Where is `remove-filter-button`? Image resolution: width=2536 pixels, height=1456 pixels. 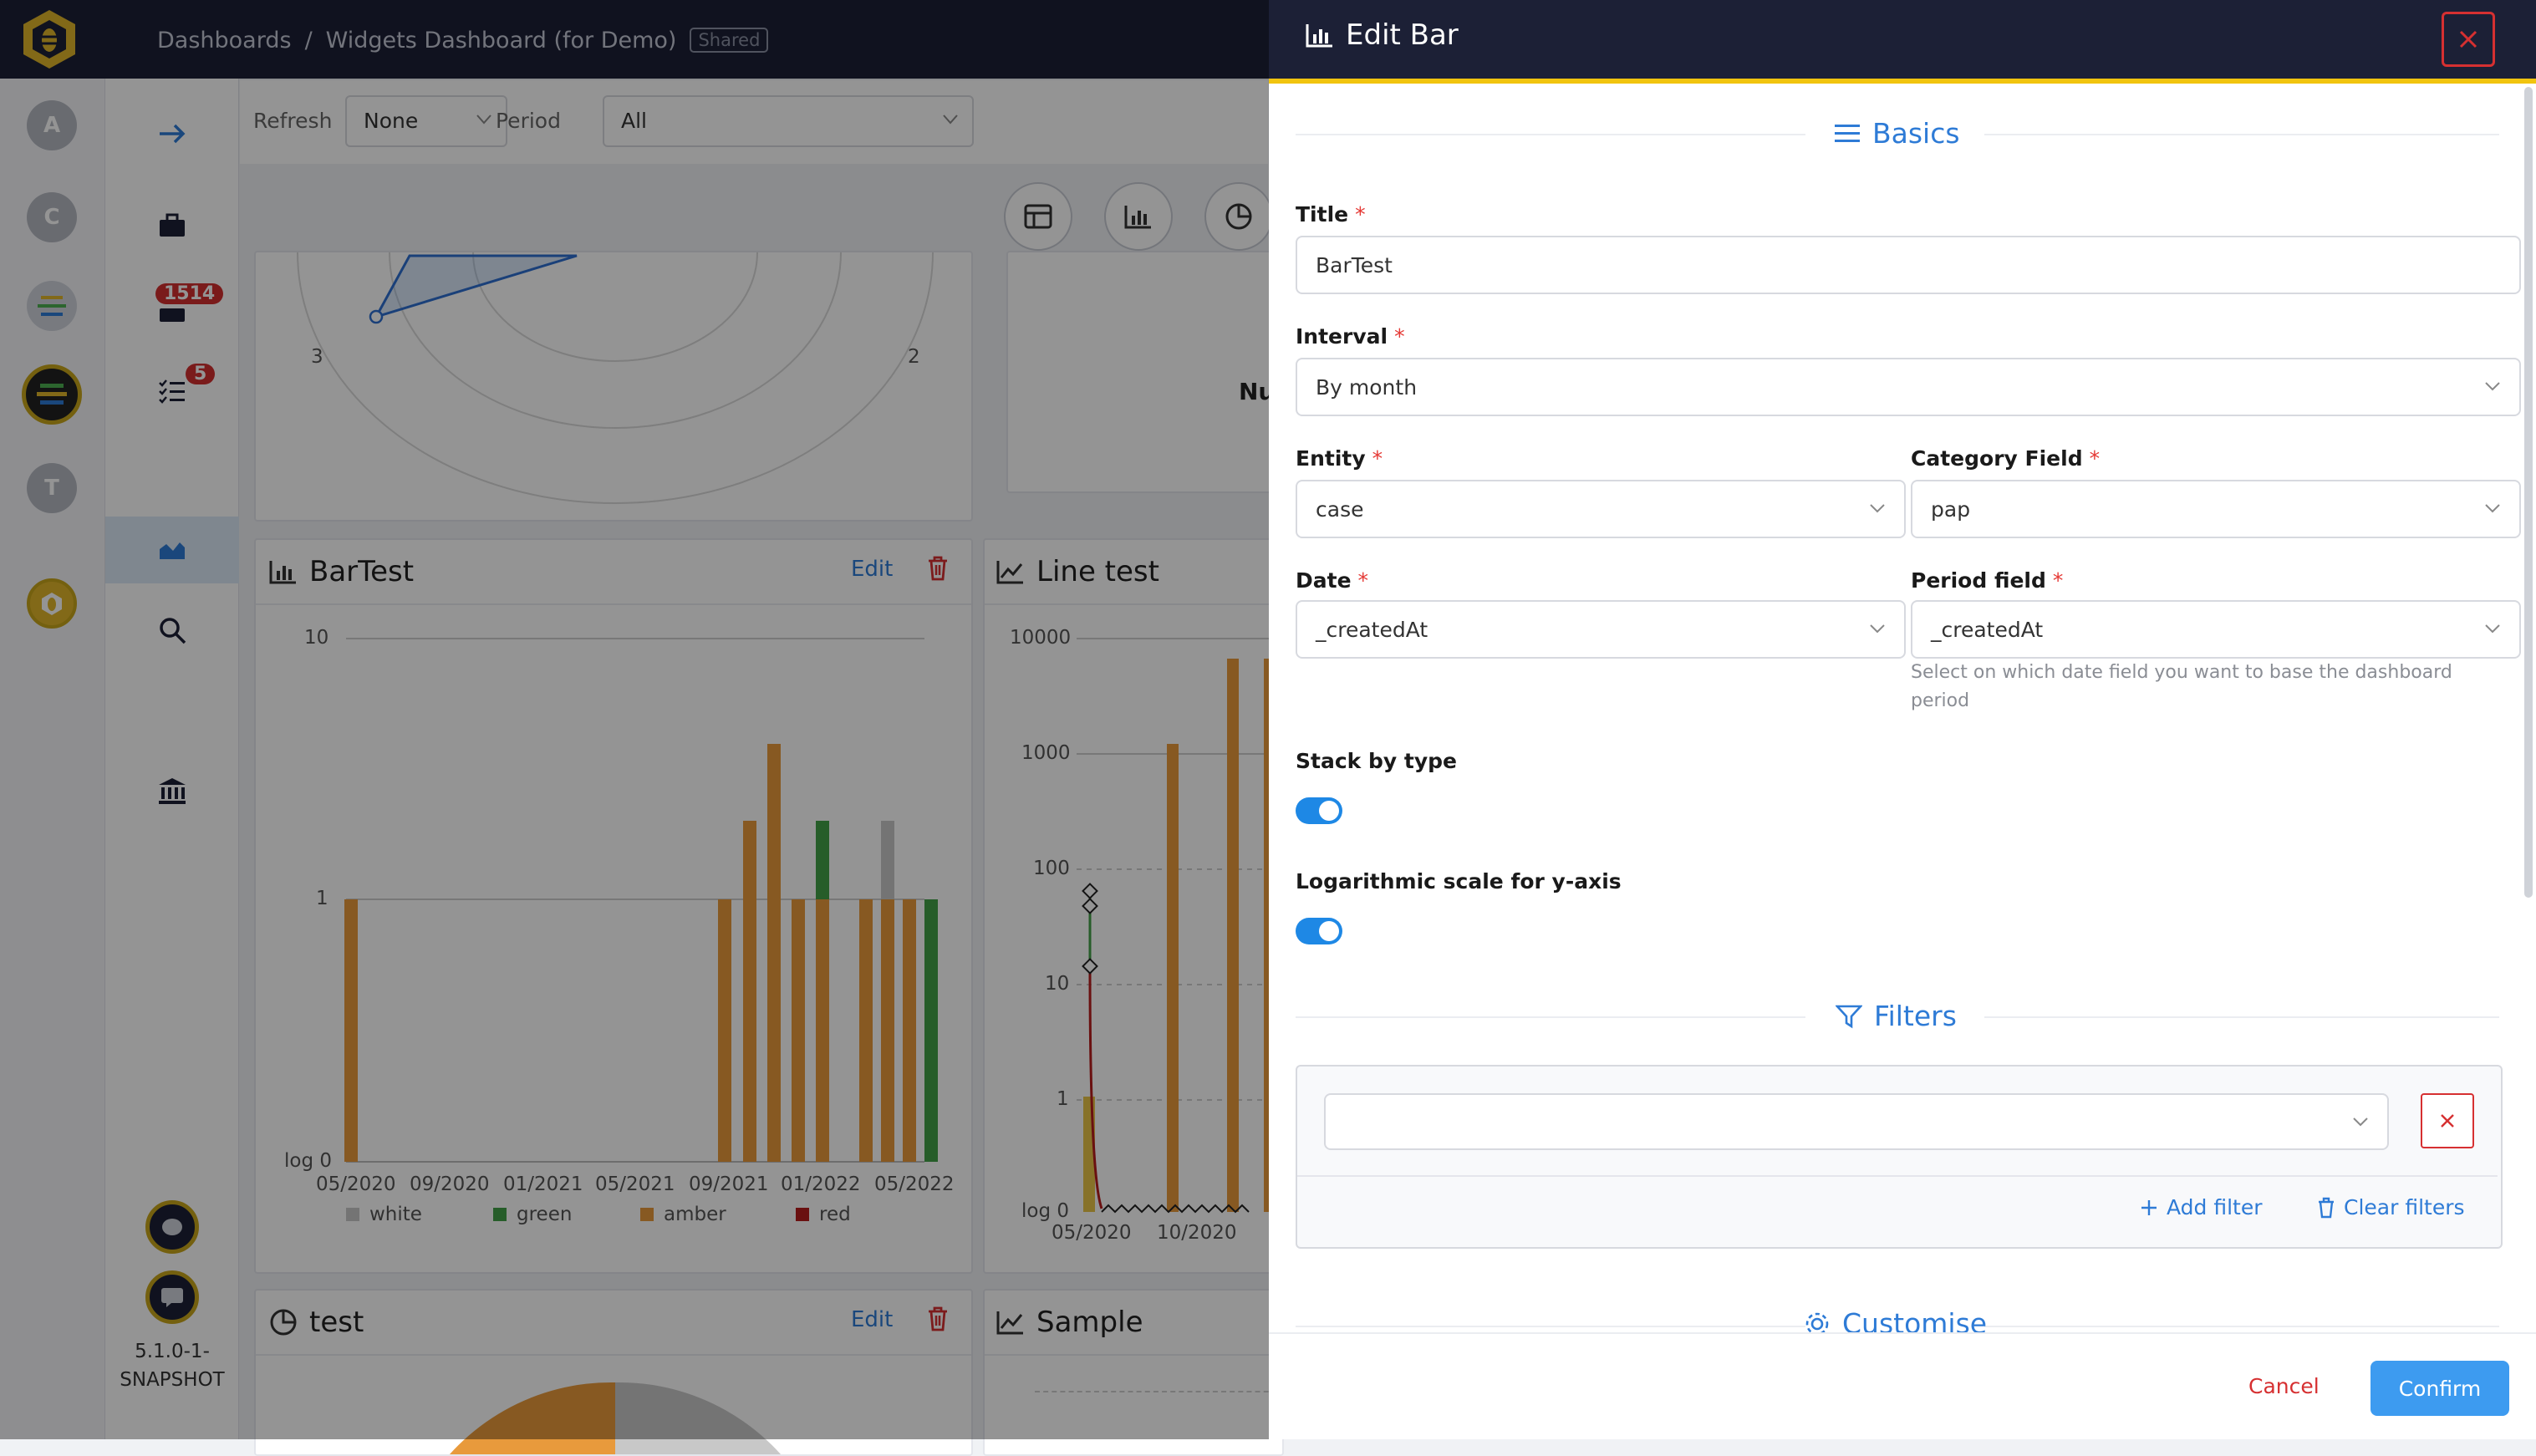 remove-filter-button is located at coordinates (2447, 1120).